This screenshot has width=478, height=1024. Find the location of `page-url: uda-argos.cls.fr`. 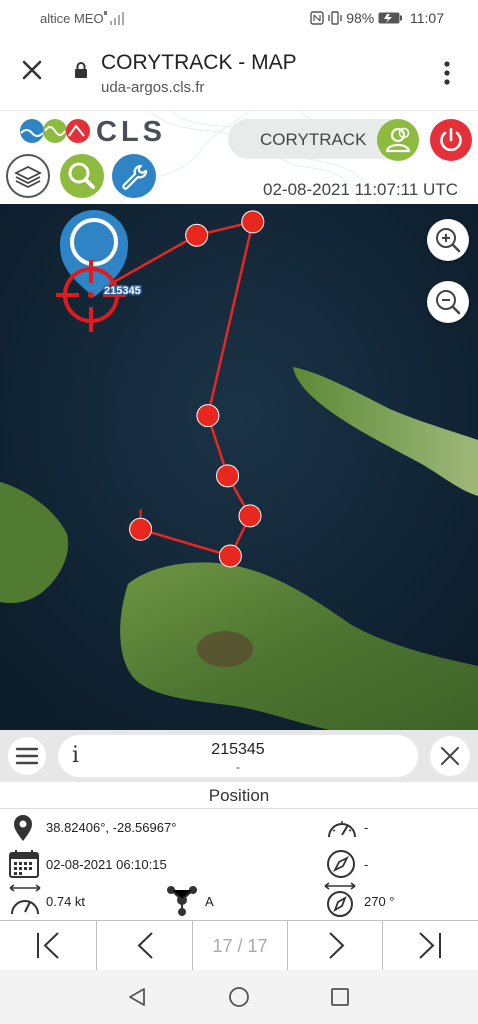

page-url: uda-argos.cls.fr is located at coordinates (152, 87).